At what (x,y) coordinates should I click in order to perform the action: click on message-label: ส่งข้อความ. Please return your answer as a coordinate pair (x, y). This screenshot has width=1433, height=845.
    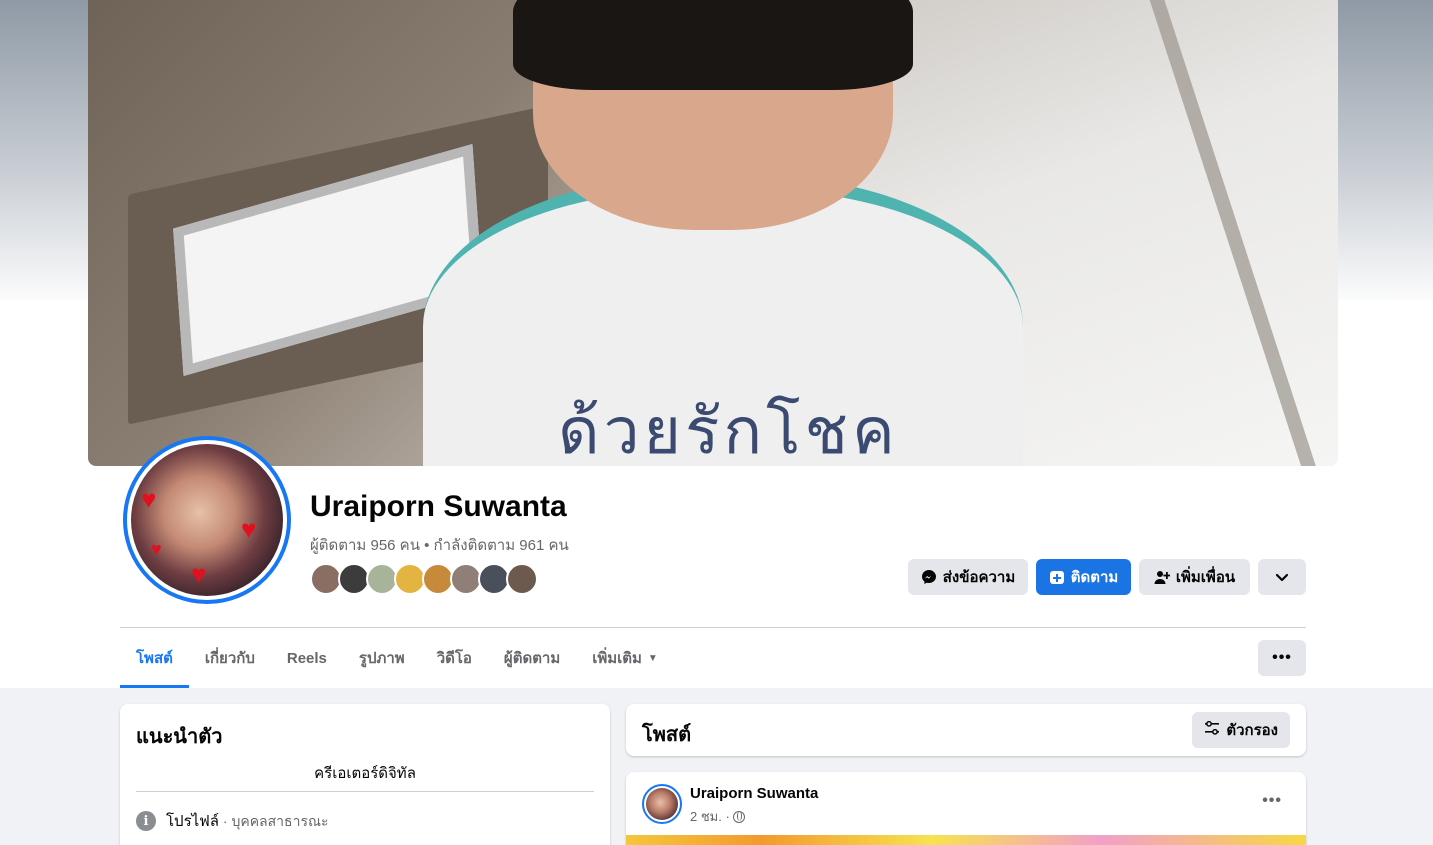
    Looking at the image, I should click on (979, 577).